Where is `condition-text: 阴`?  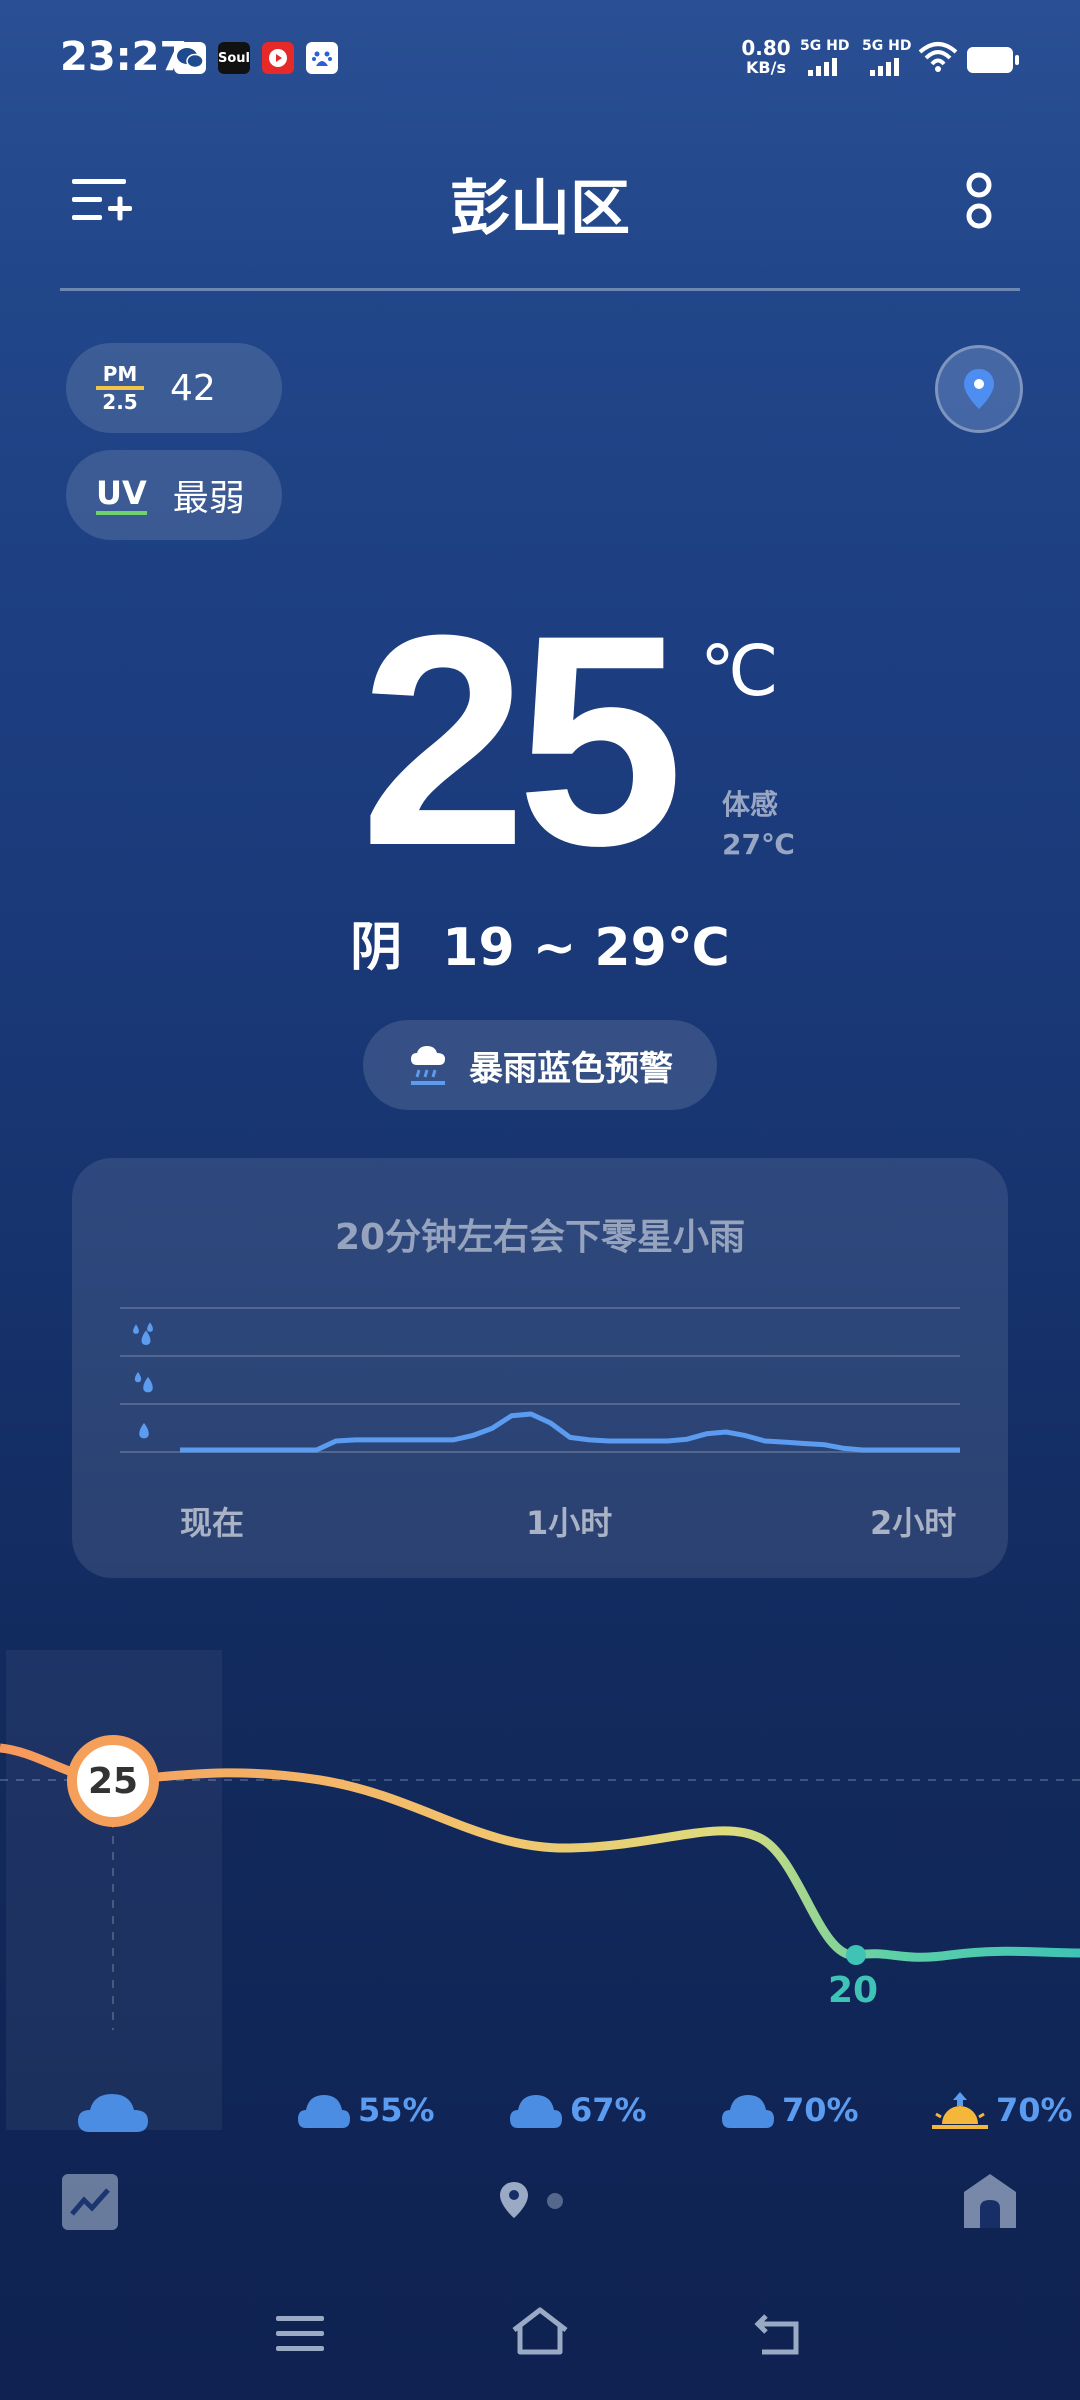
condition-text: 阴 is located at coordinates (376, 948).